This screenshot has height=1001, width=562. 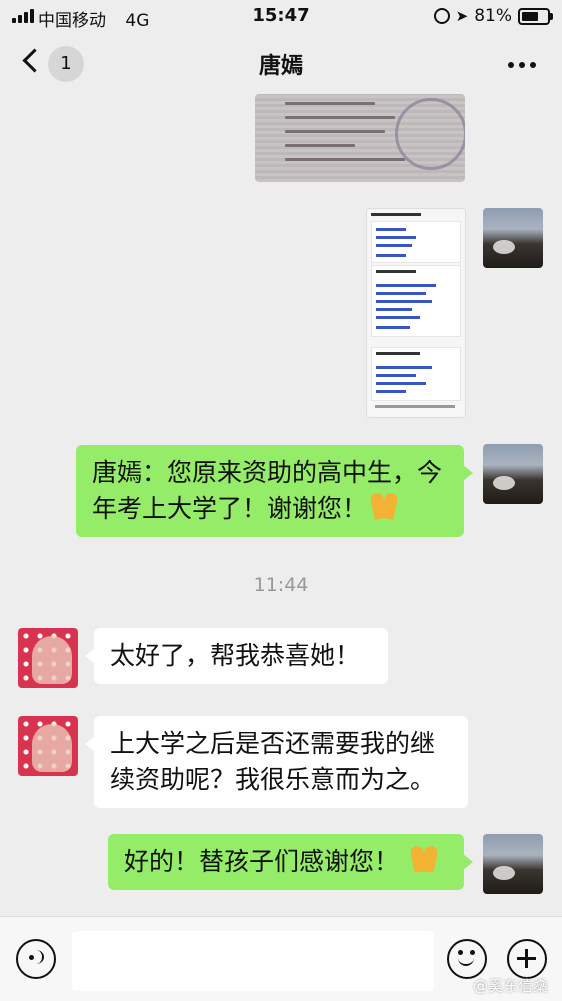 I want to click on message-text: 好的！替孩子们感谢您！, so click(x=262, y=861).